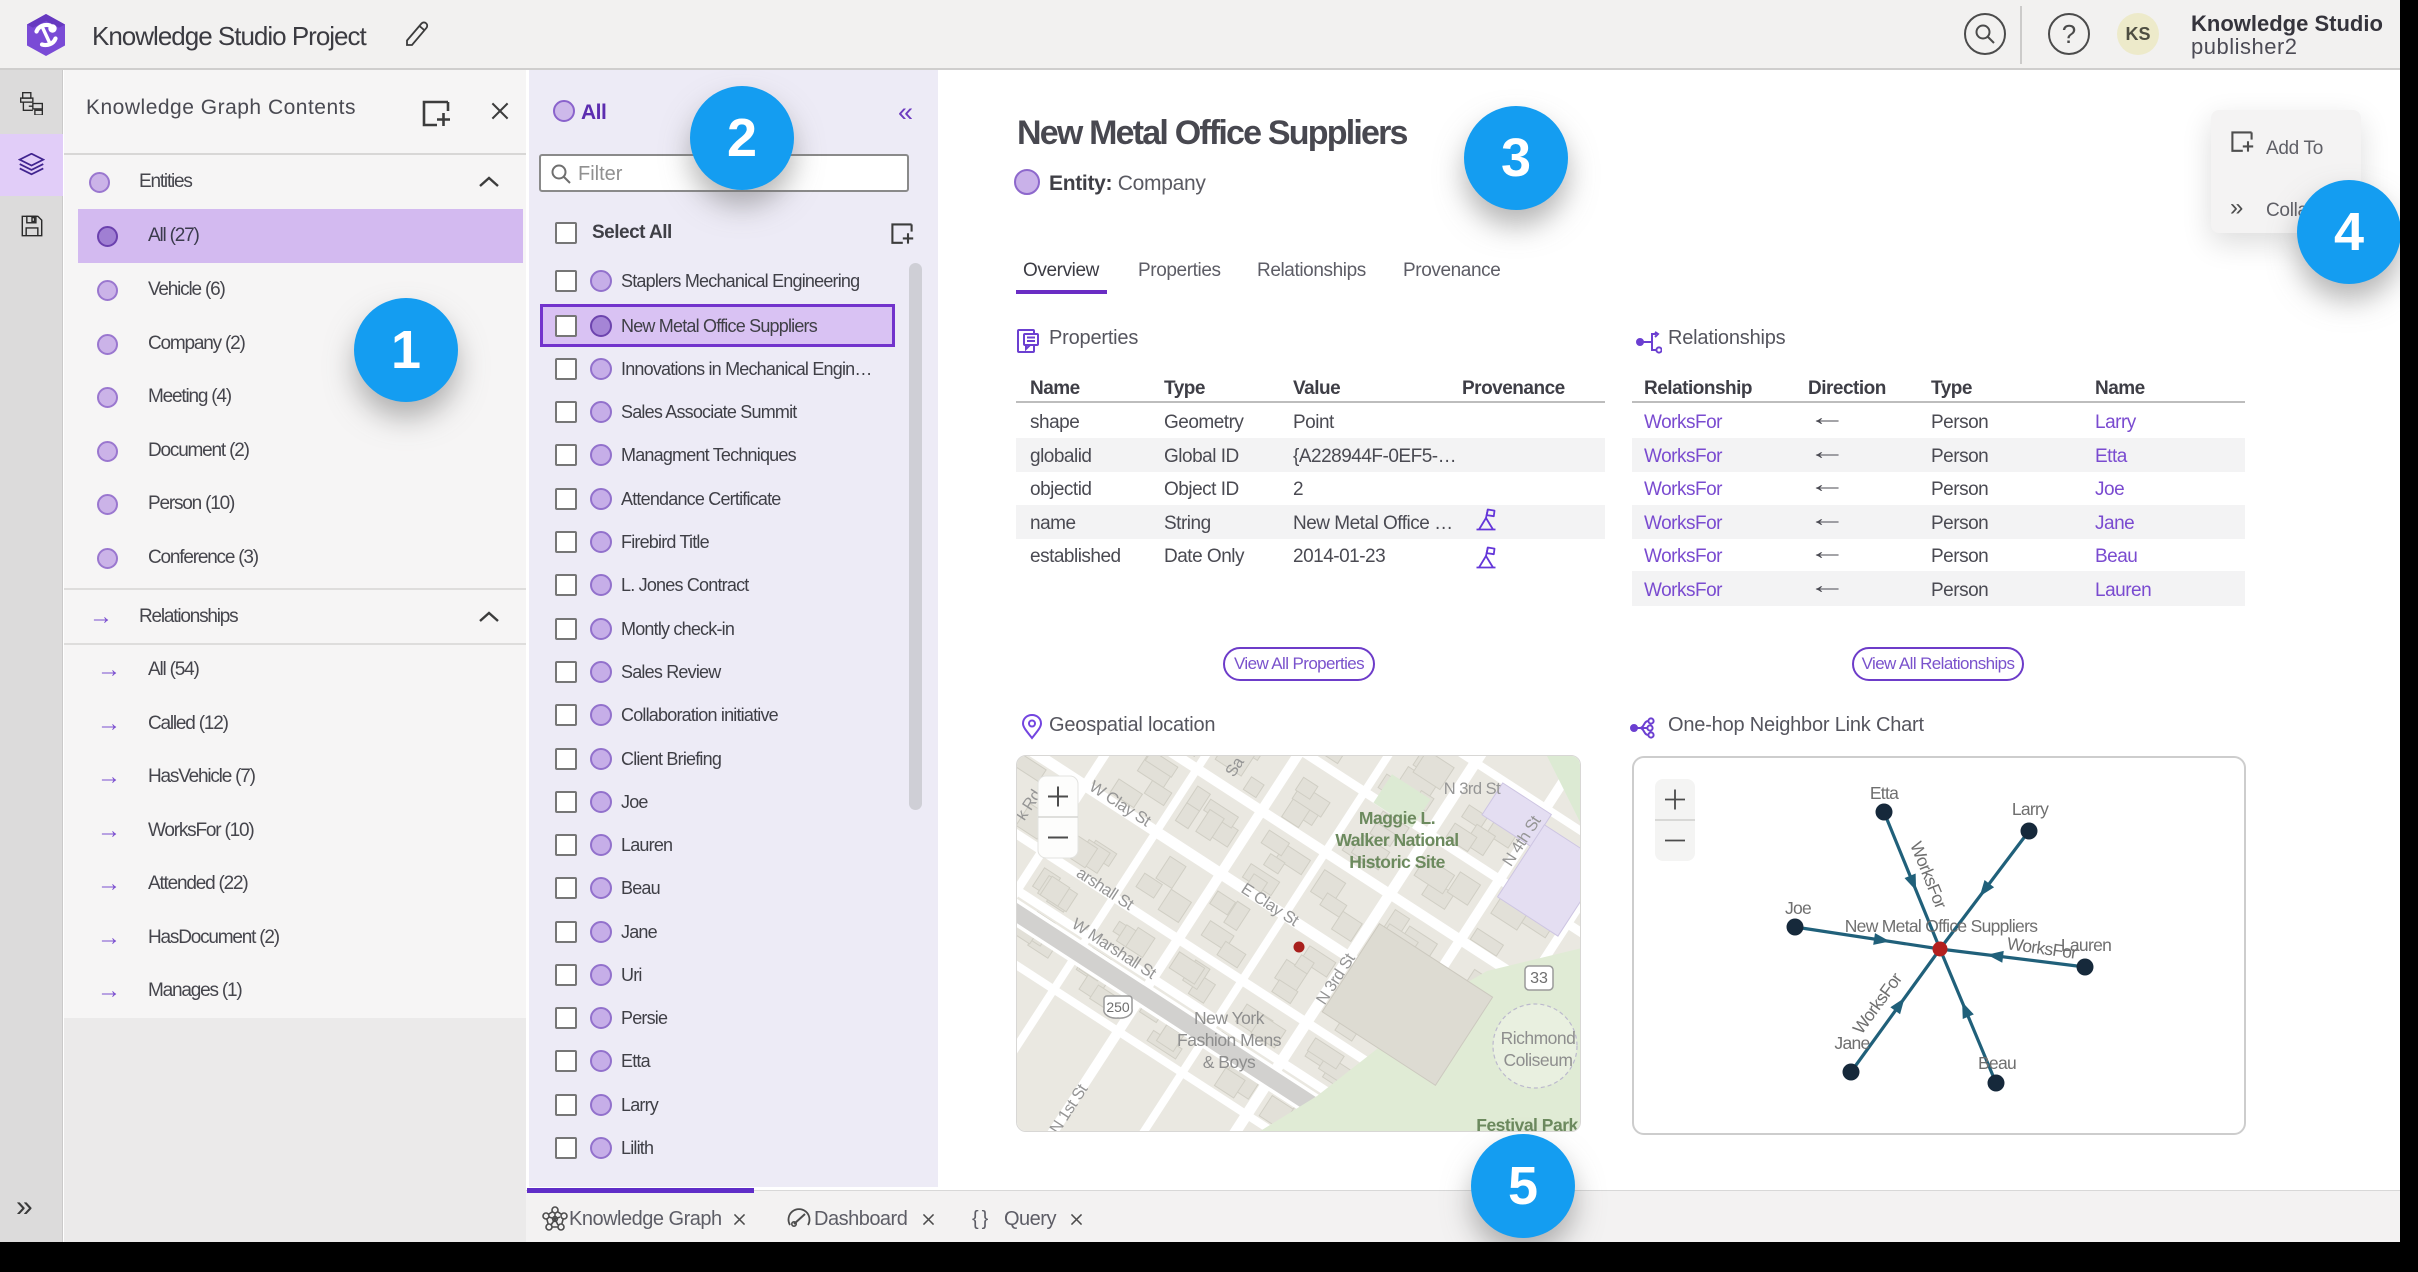  I want to click on svg-text: 250, so click(1118, 1007).